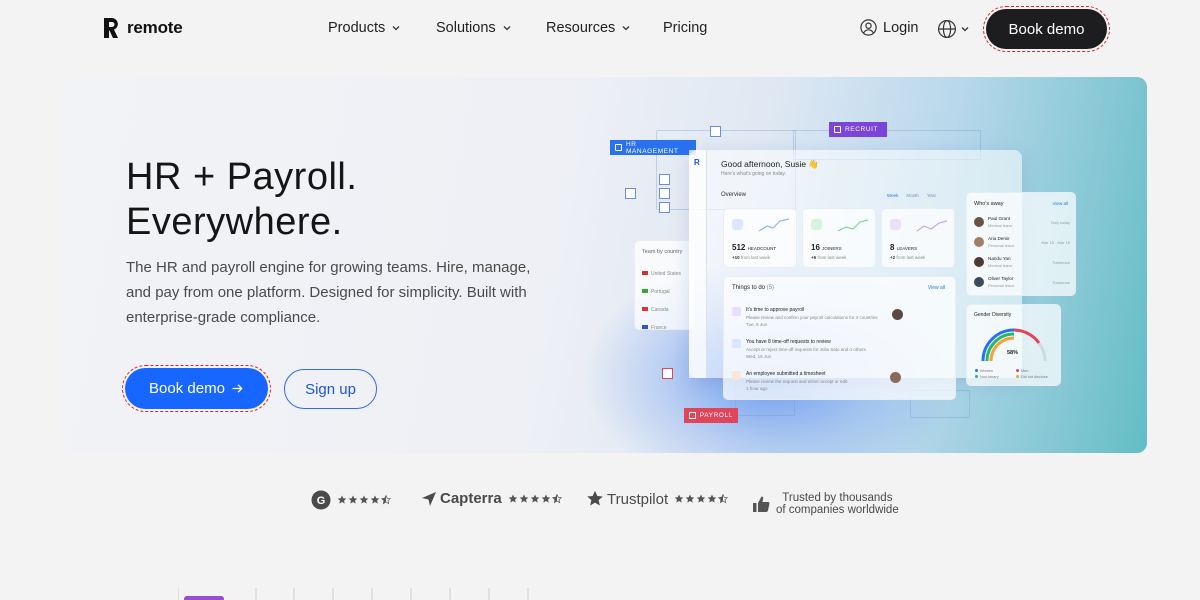  I want to click on country-list: United States Portugal Canada France, so click(661, 301).